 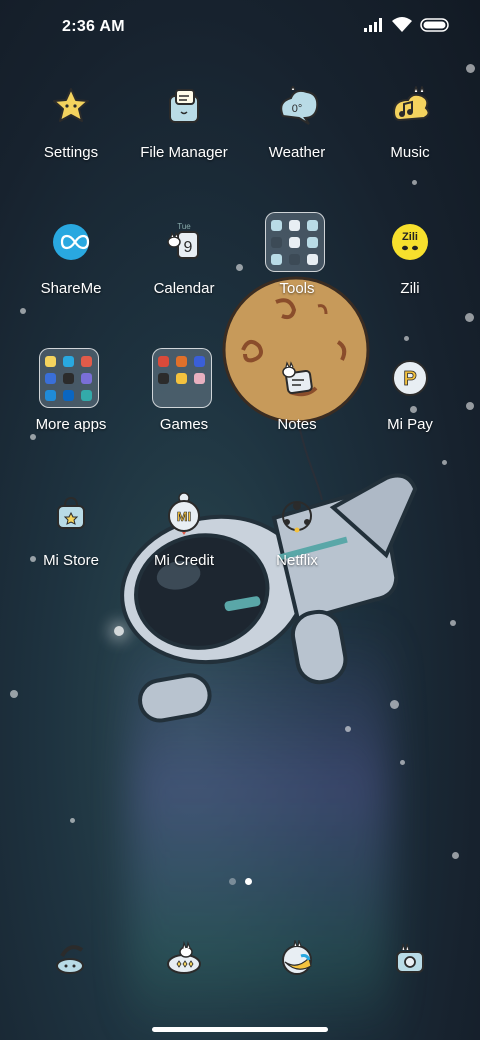 I want to click on credit-icon: MI, so click(x=184, y=513).